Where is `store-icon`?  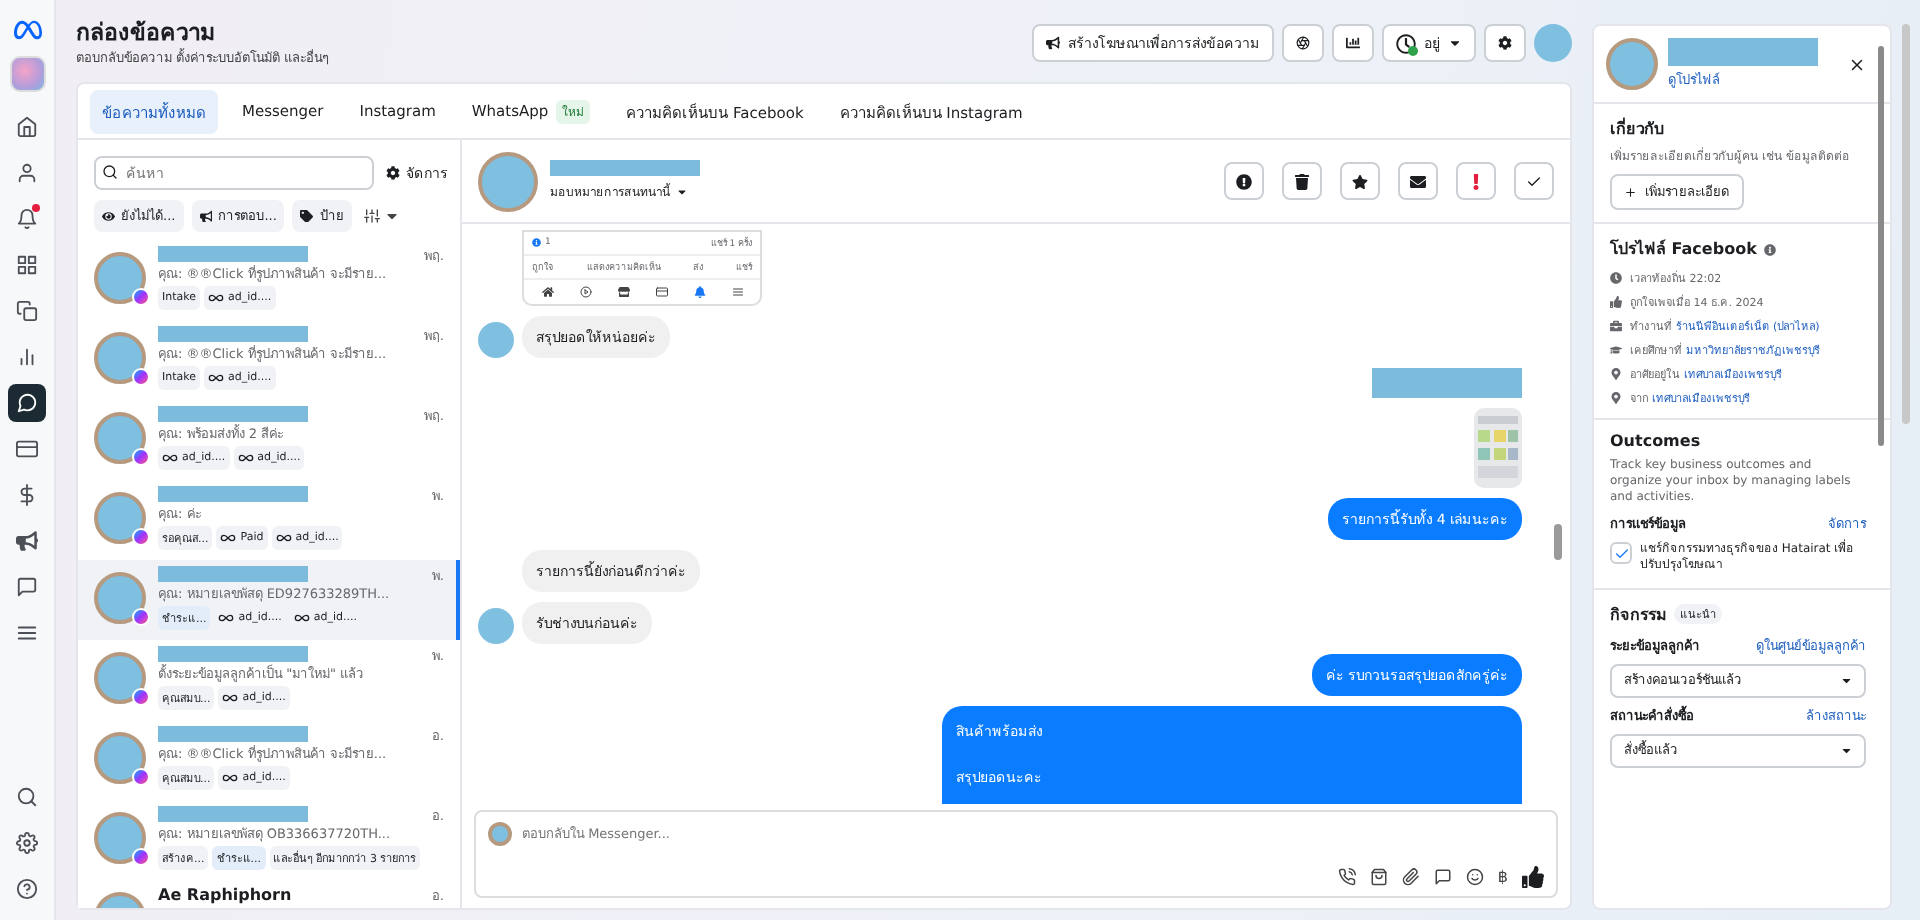 store-icon is located at coordinates (623, 292).